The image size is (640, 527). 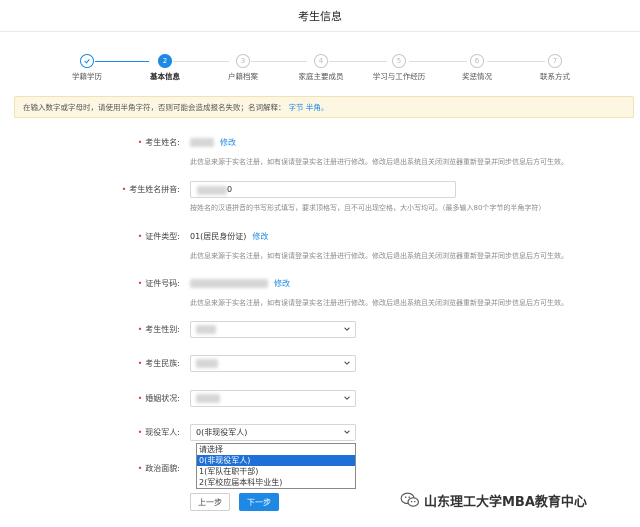 I want to click on military-select: 0(非现役军人), so click(x=273, y=432).